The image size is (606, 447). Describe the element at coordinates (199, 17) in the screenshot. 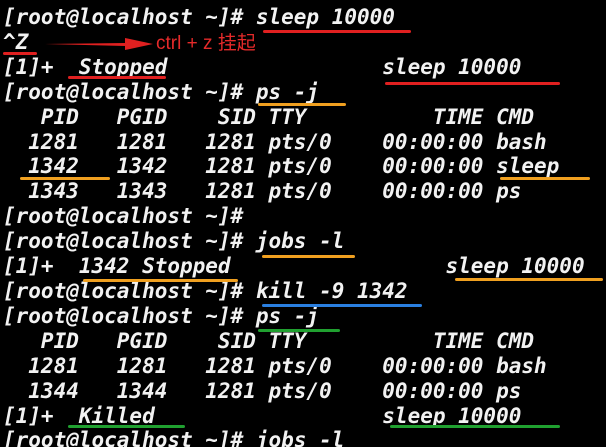

I see `terminal-line: [root@localhost ~]# sleep 10000` at that location.